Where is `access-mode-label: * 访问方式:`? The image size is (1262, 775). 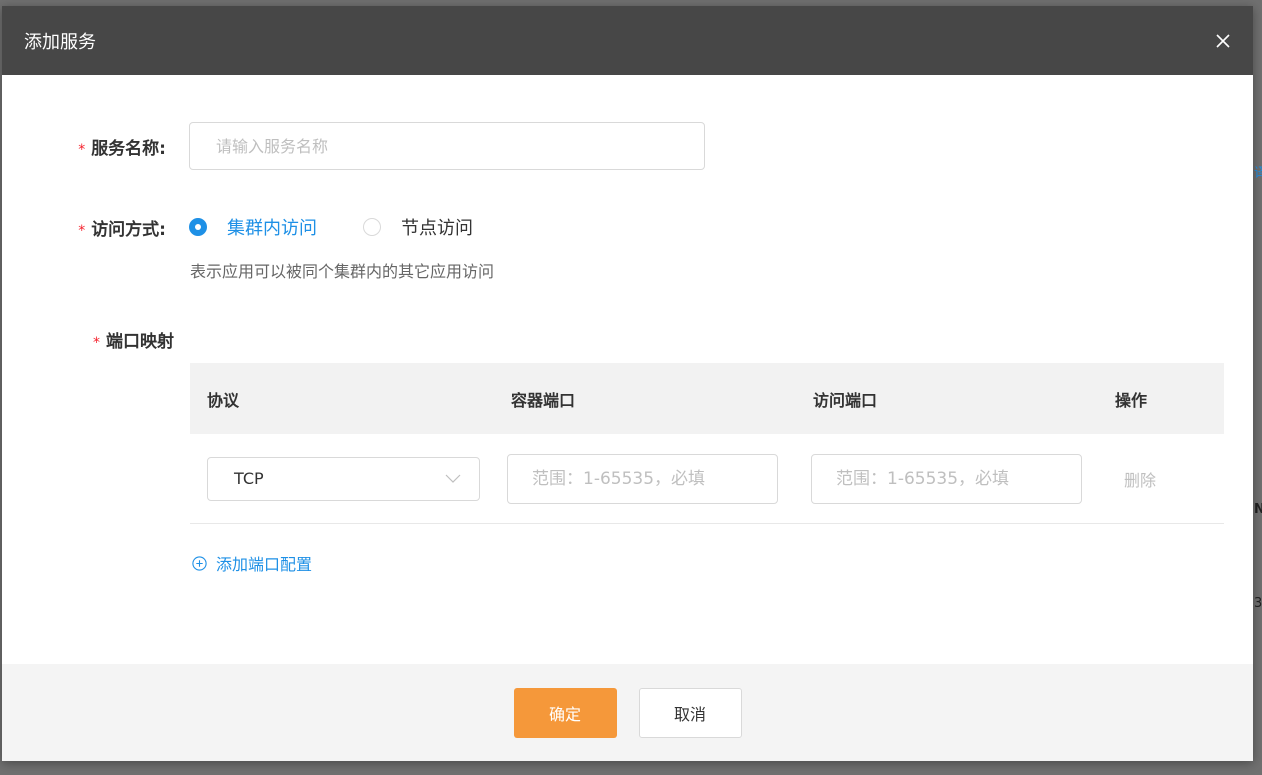 access-mode-label: * 访问方式: is located at coordinates (122, 229).